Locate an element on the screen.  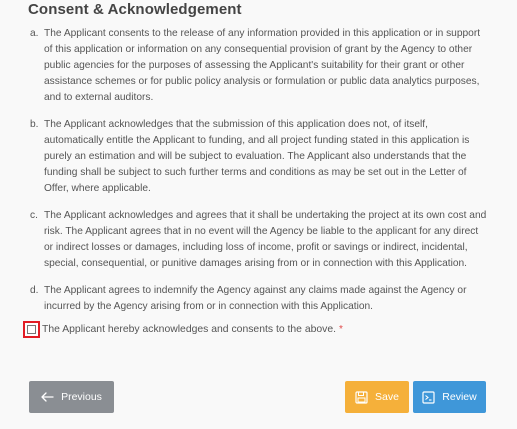
previous-button: Previous is located at coordinates (71, 397).